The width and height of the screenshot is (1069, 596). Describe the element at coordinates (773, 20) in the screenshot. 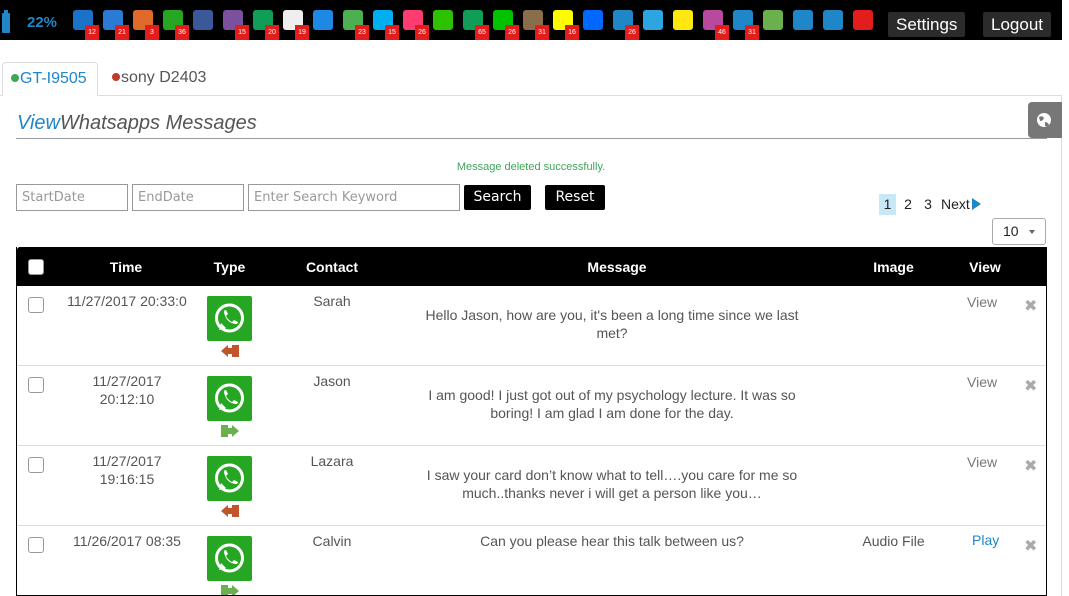

I see `download-icon` at that location.